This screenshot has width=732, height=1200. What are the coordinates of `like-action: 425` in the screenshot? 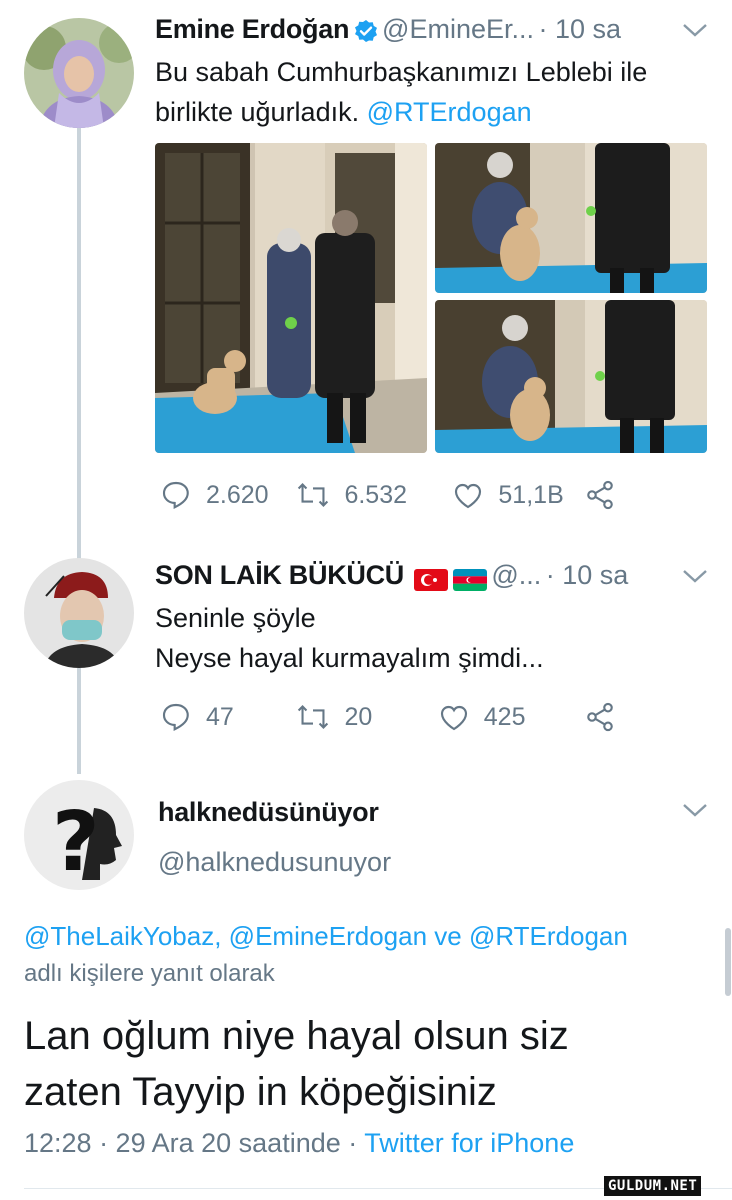 It's located at (511, 717).